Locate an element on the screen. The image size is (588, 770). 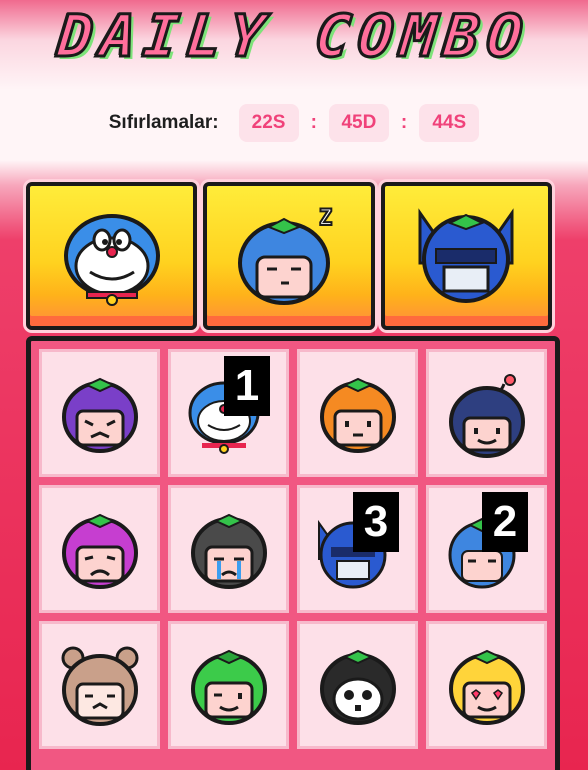
bomb-character-icon is located at coordinates (486, 416).